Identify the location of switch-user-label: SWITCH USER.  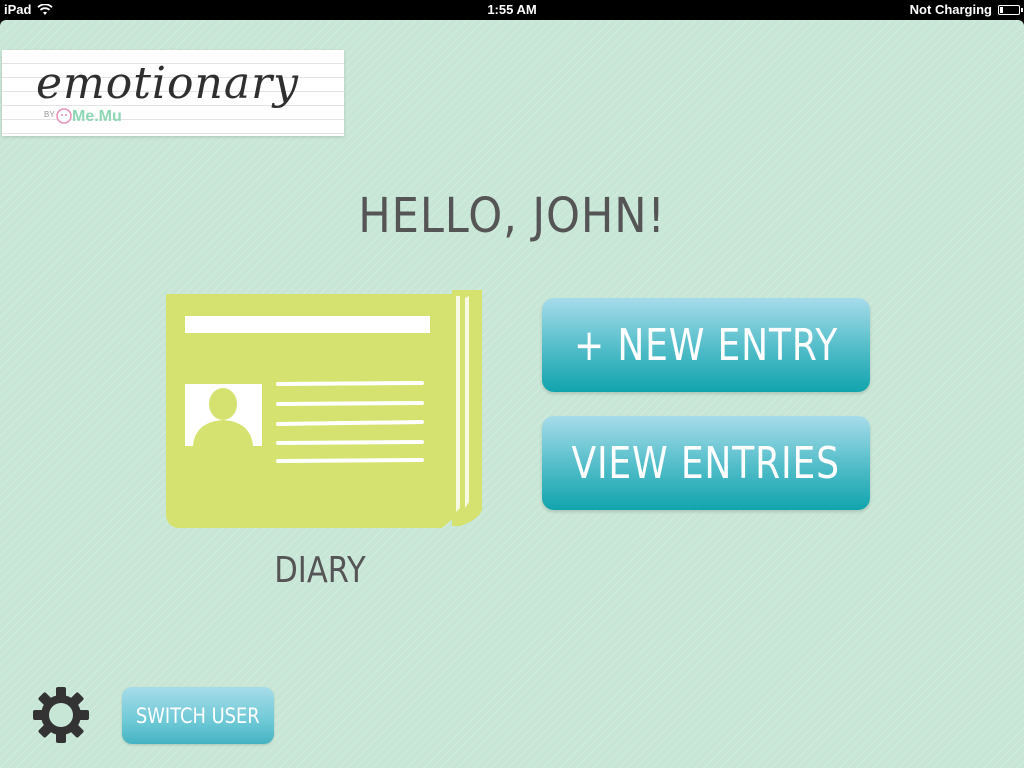
(198, 715).